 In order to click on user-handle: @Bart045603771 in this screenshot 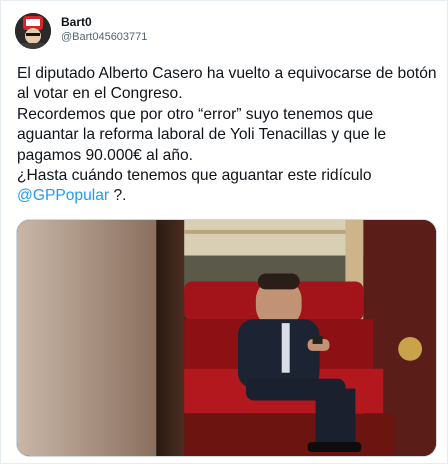, I will do `click(104, 37)`.